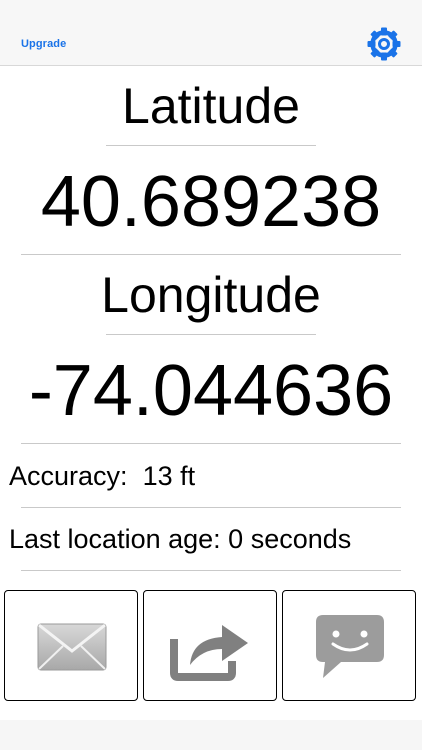  What do you see at coordinates (211, 391) in the screenshot?
I see `longitude-value: -74.044636` at bounding box center [211, 391].